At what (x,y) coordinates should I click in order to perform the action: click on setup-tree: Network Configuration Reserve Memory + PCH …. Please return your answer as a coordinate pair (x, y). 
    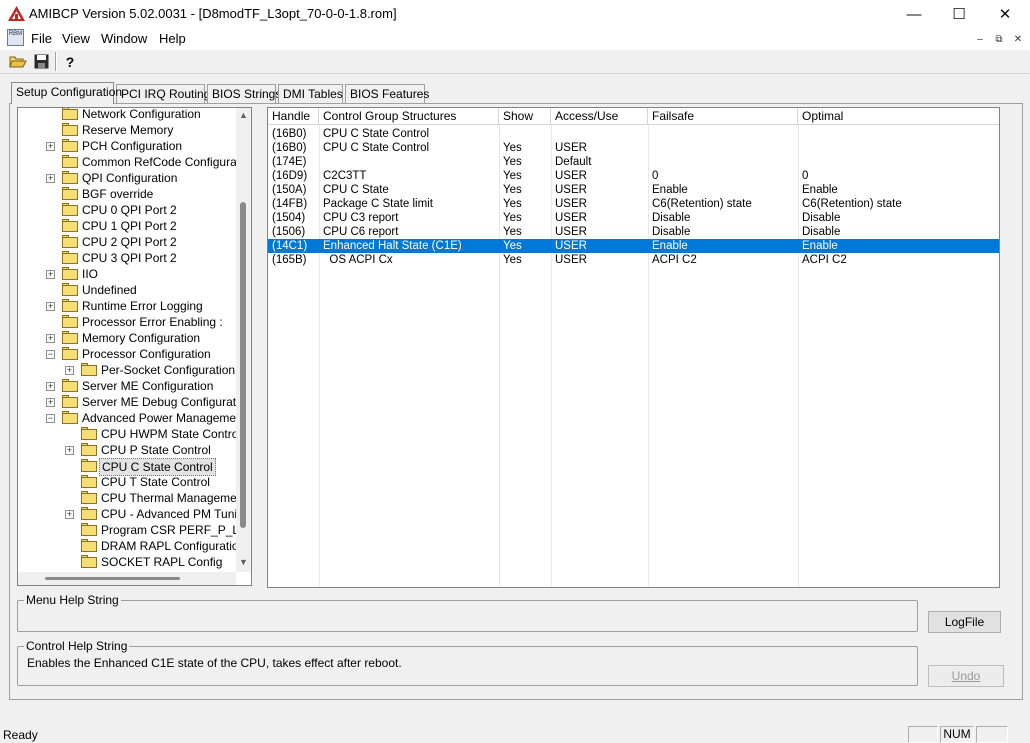
    Looking at the image, I should click on (134, 346).